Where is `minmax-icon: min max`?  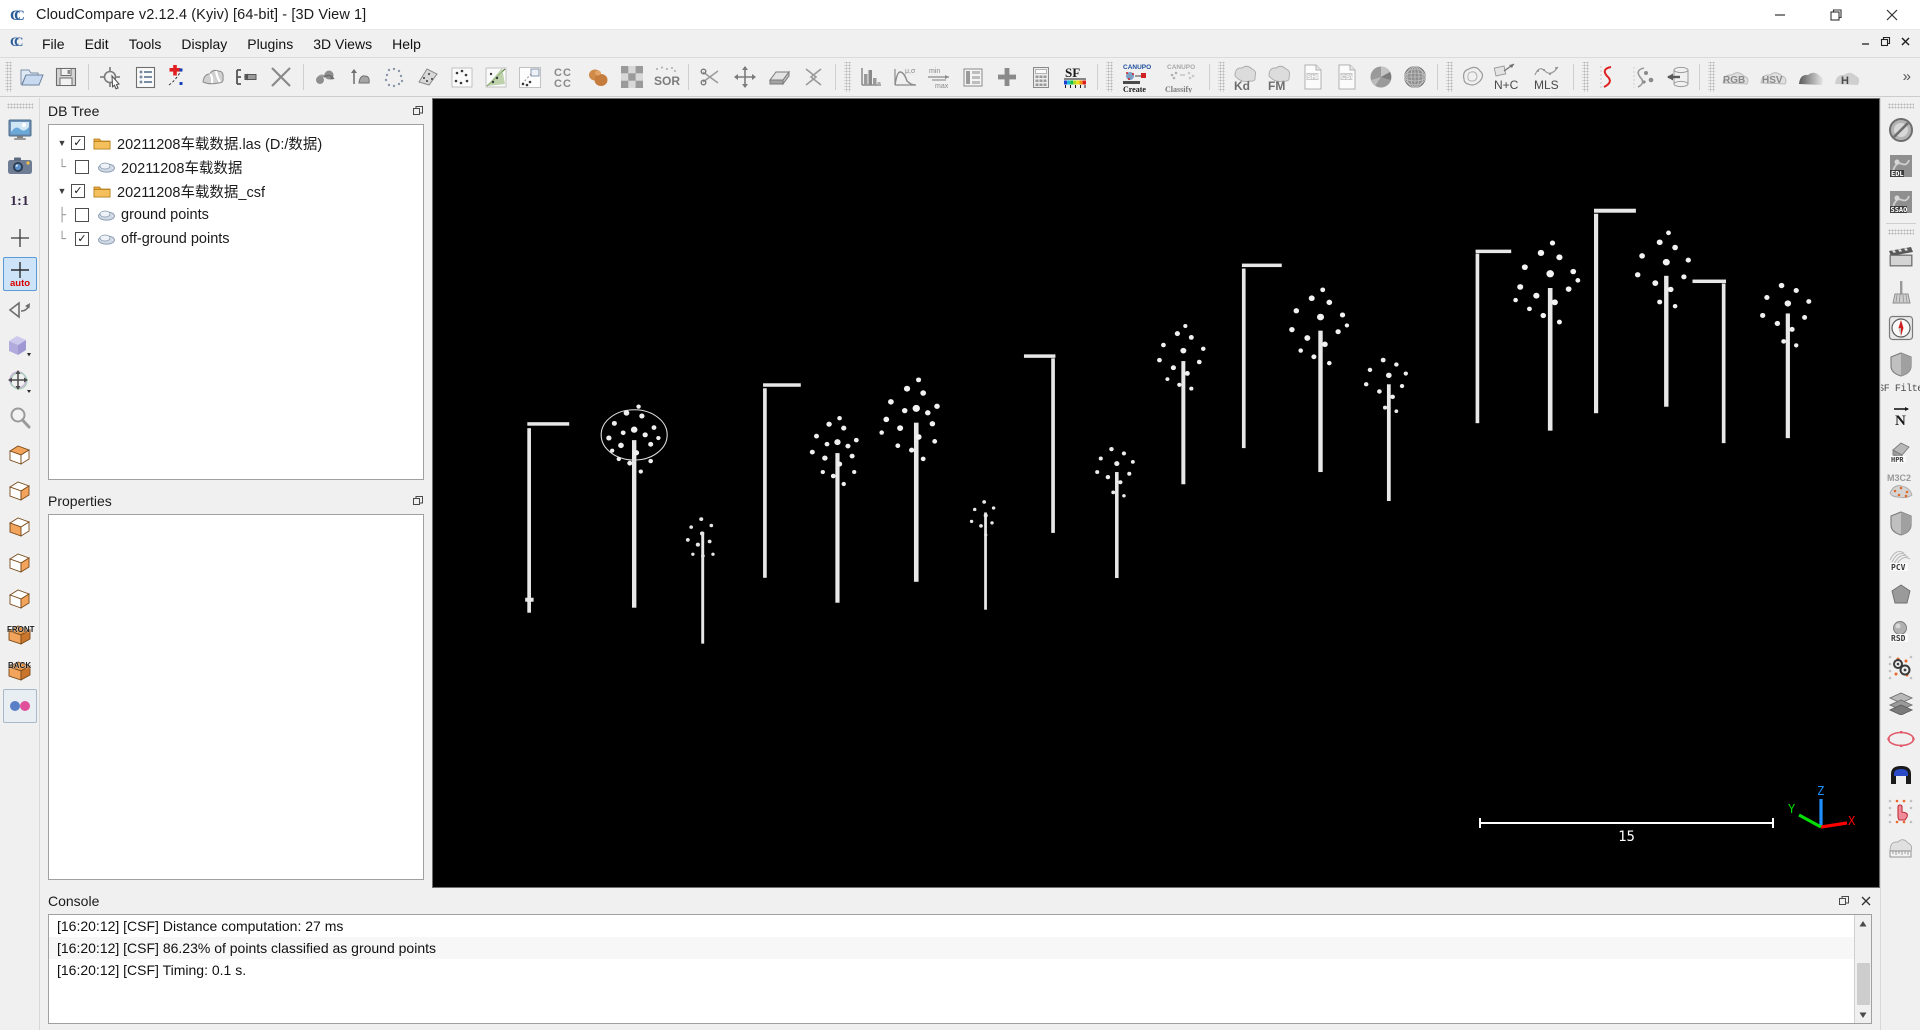 minmax-icon: min max is located at coordinates (939, 77).